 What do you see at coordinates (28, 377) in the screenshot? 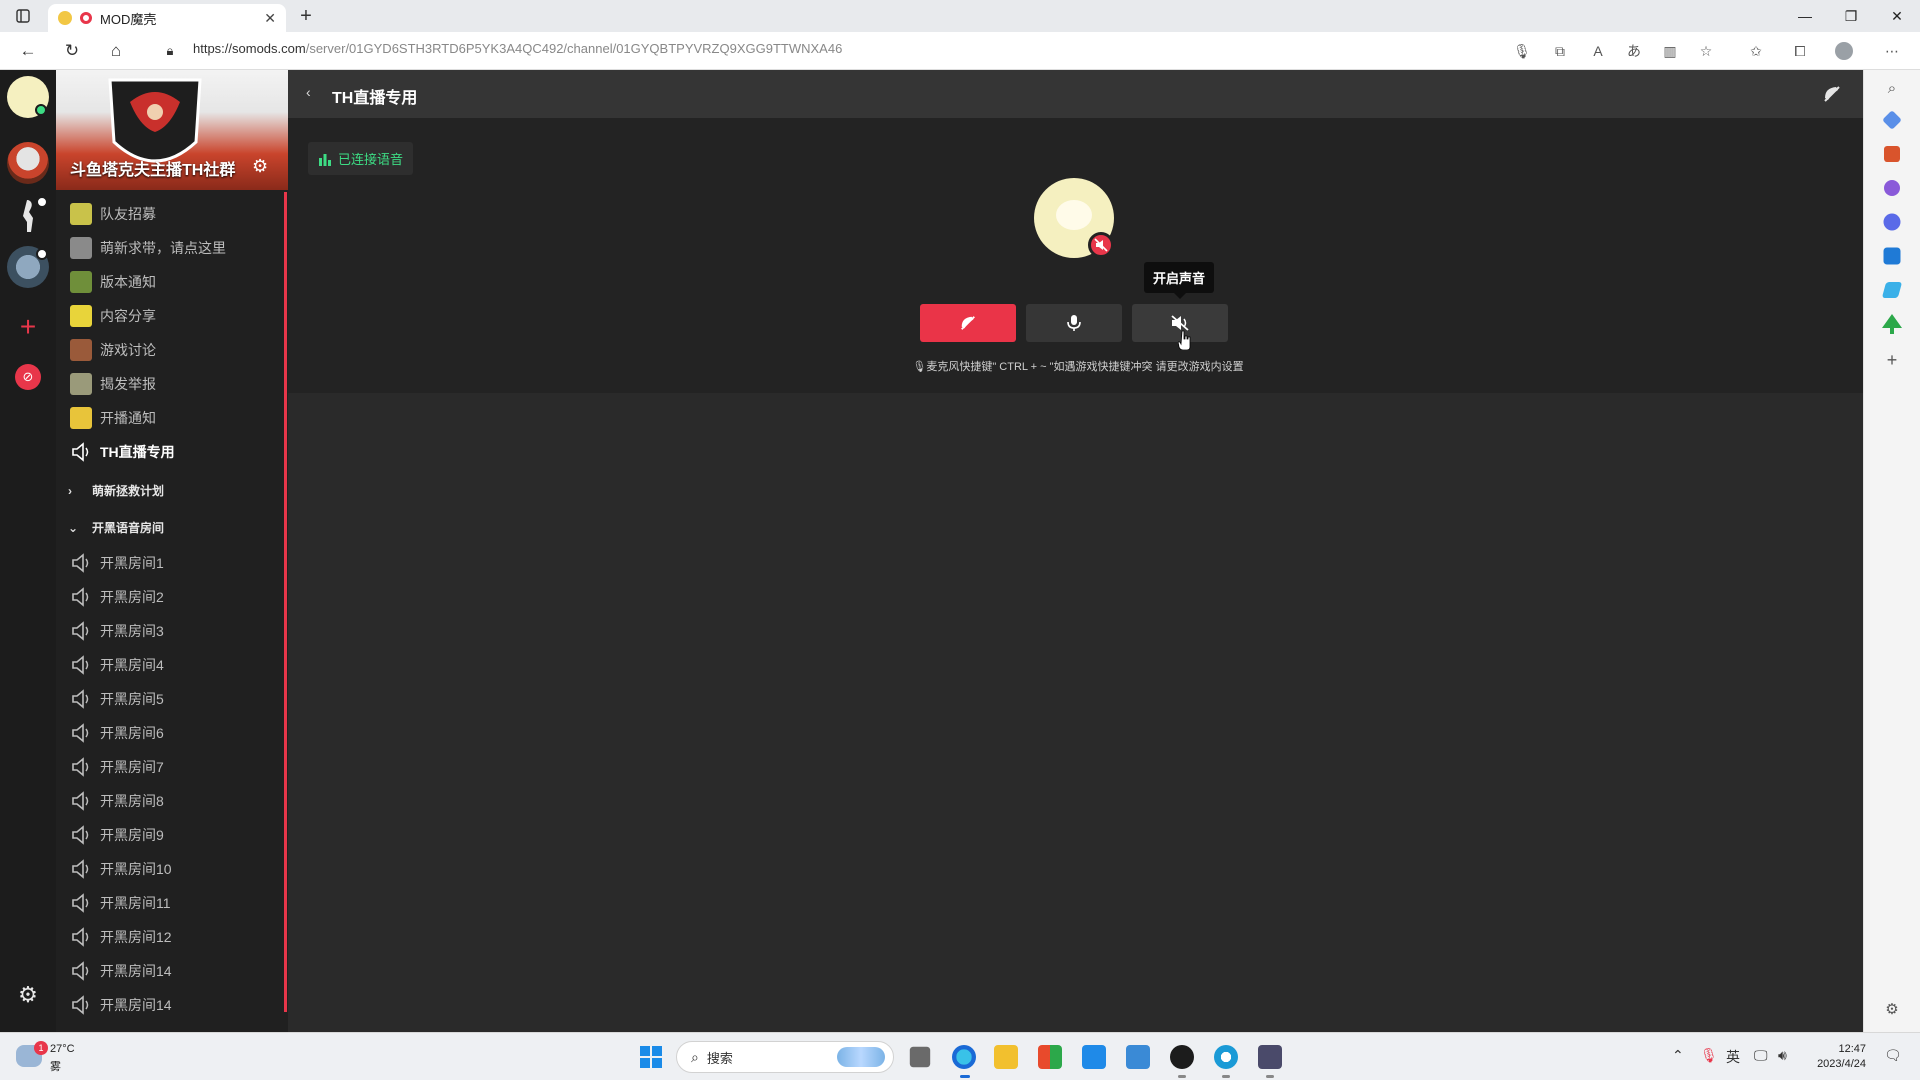
I see `explore-icon: ⊘` at bounding box center [28, 377].